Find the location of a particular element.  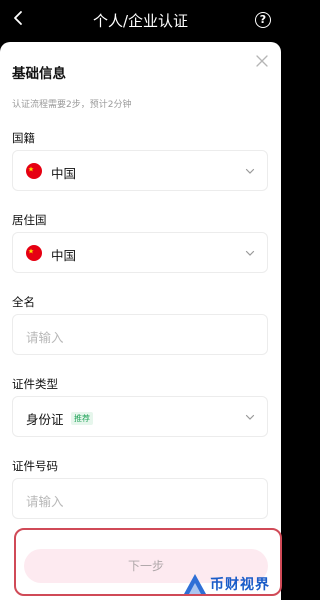

residence-value: 中国 is located at coordinates (64, 255).